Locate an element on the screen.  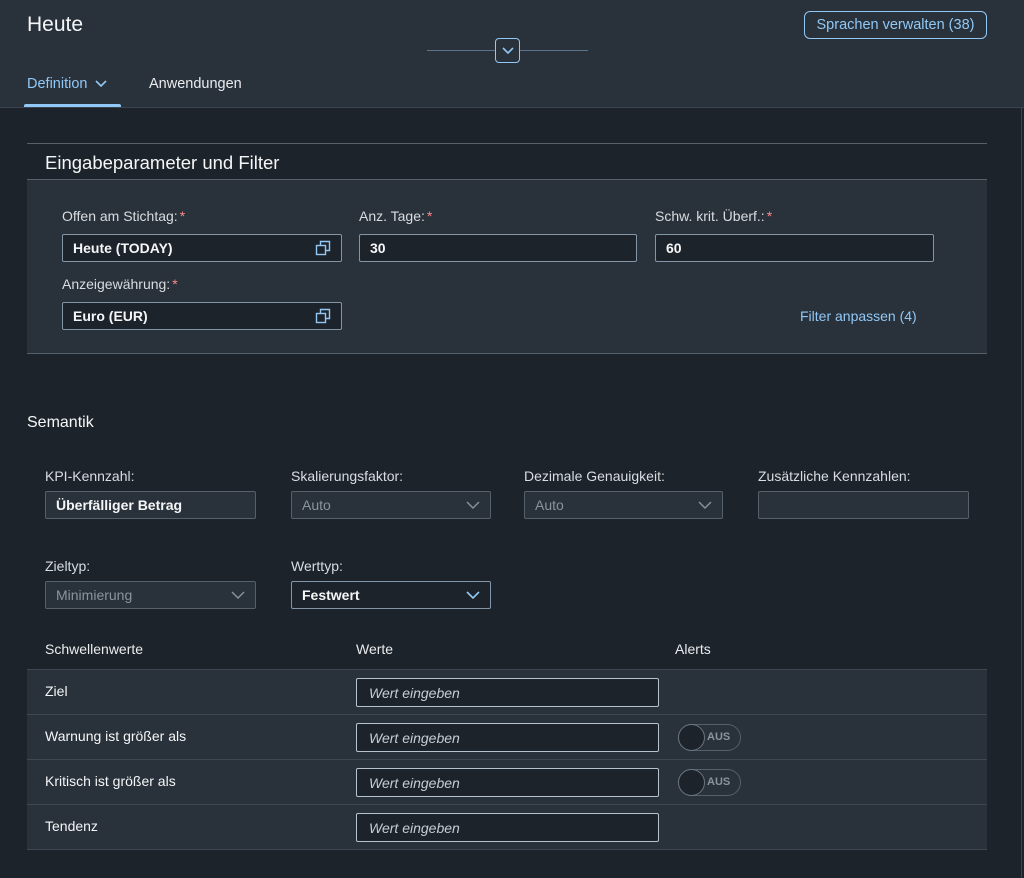
row-label-warning: Warnung ist größer als is located at coordinates (116, 736).